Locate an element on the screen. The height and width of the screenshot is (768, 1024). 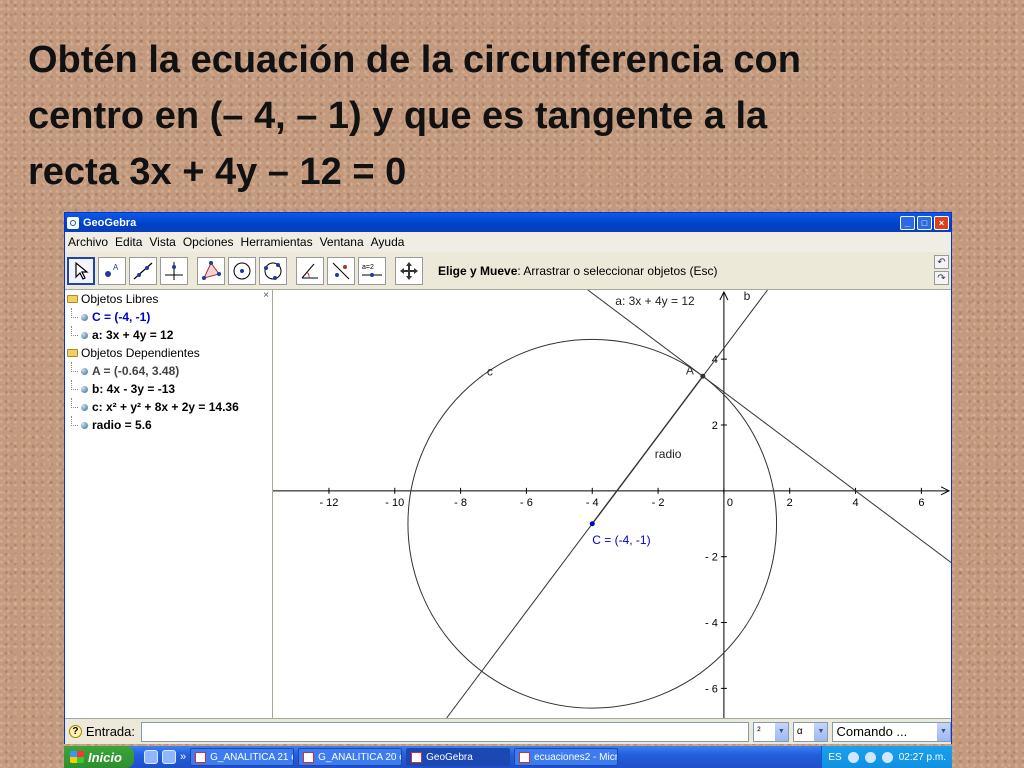
menu-archivo: Archivo is located at coordinates (88, 242).